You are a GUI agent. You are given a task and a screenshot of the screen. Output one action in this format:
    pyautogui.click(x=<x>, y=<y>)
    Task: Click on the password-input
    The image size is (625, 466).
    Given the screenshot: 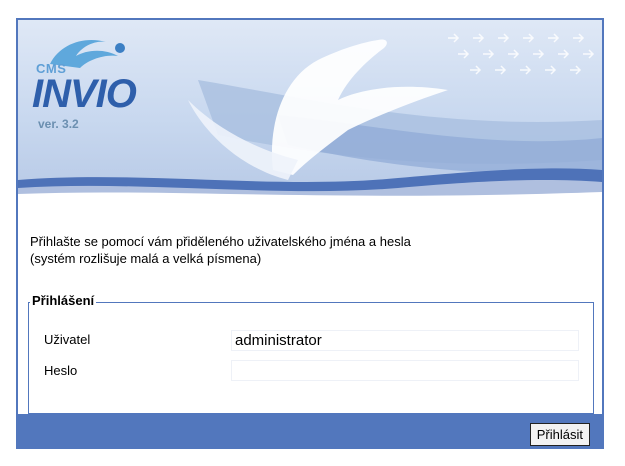 What is the action you would take?
    pyautogui.click(x=405, y=370)
    